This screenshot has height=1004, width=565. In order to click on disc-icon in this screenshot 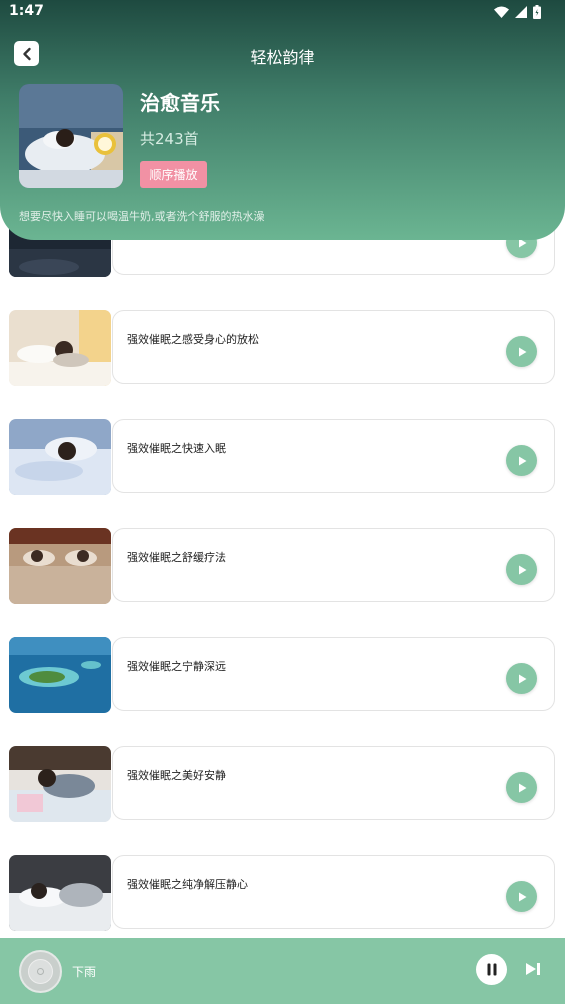, I will do `click(40, 971)`.